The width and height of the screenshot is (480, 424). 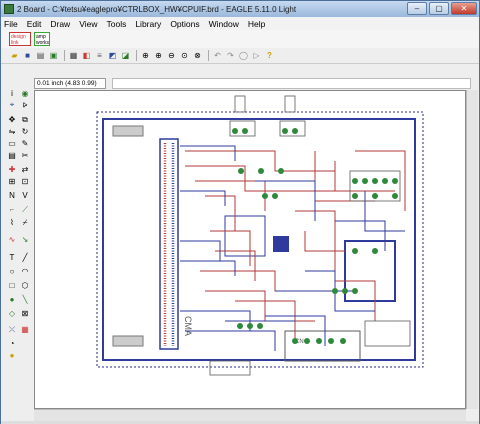 I want to click on errors-icon: ◔, so click(x=12, y=344).